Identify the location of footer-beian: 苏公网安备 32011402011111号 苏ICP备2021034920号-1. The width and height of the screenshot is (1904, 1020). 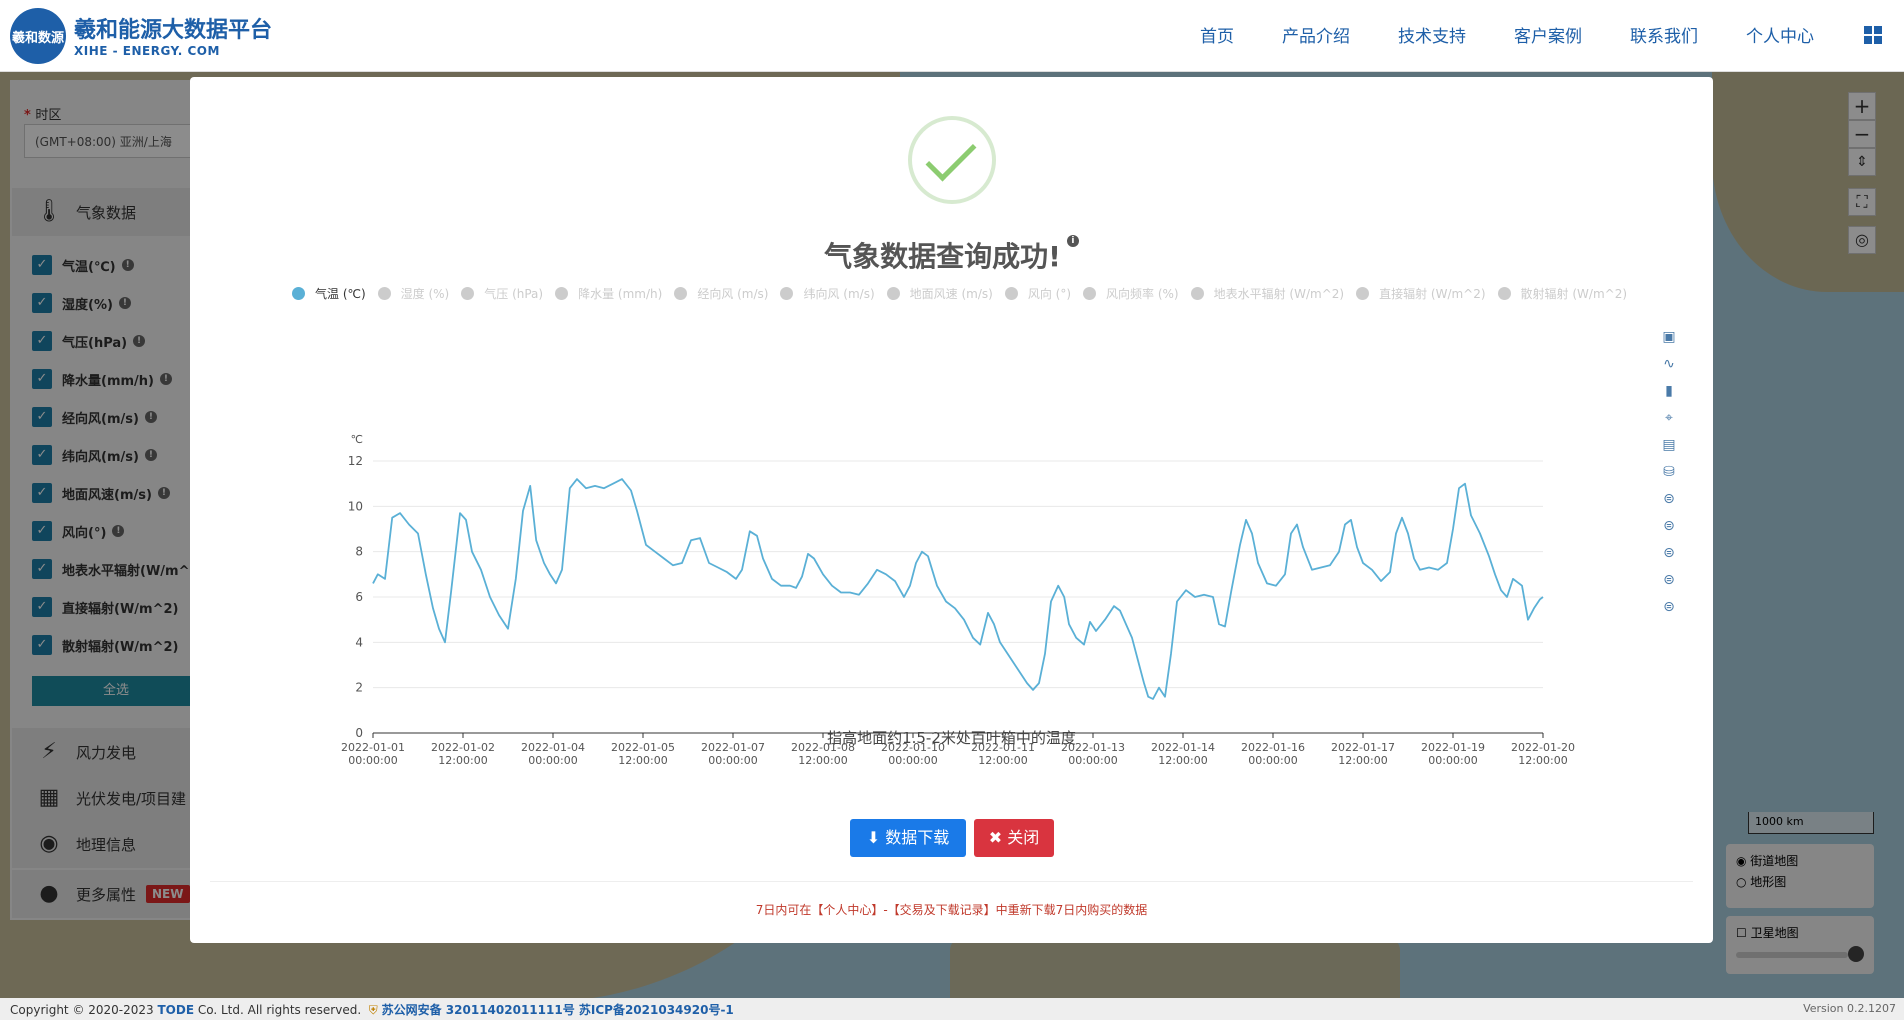
(558, 1010).